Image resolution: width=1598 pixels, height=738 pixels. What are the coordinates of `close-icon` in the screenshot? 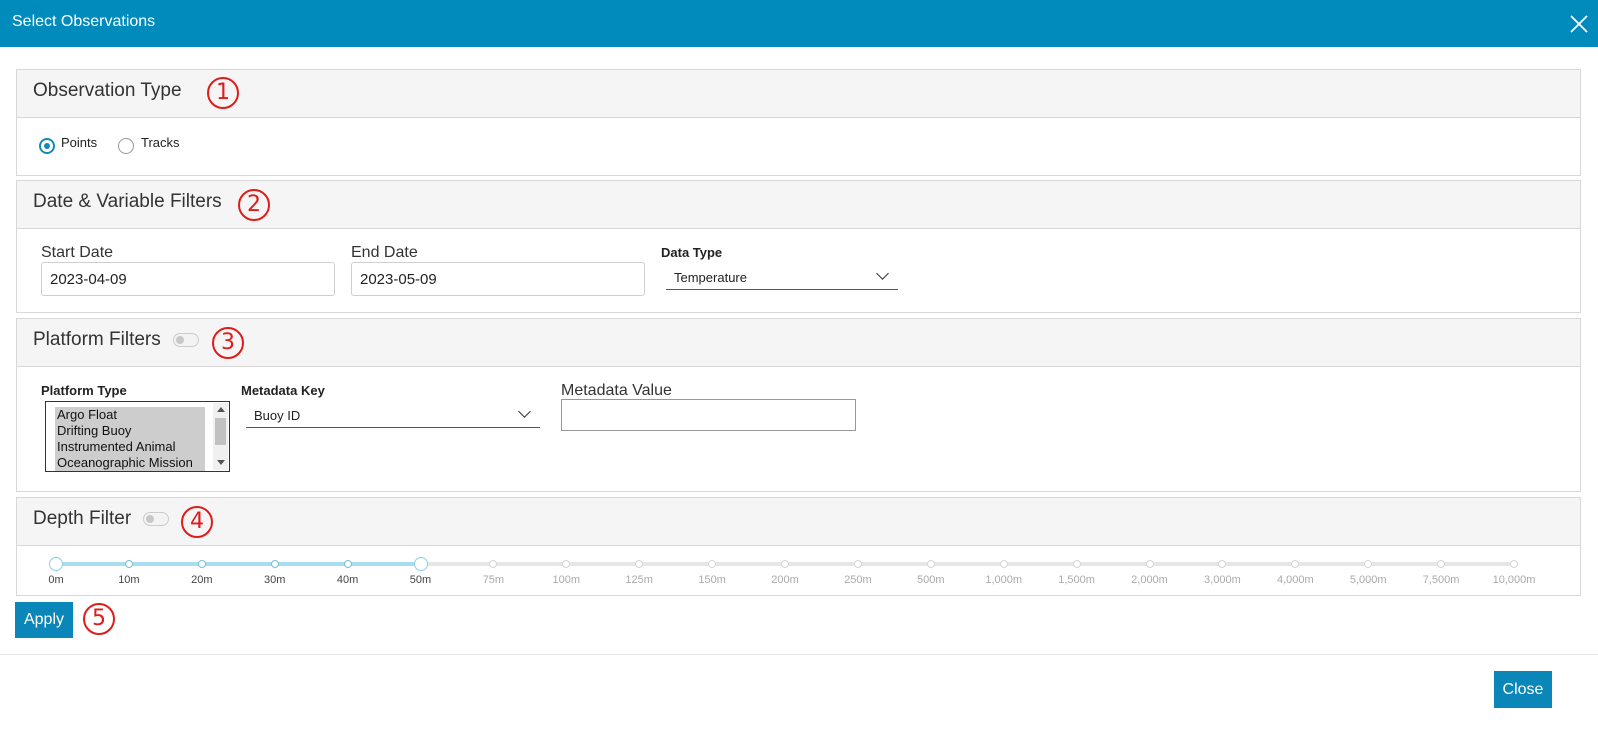 It's located at (1579, 24).